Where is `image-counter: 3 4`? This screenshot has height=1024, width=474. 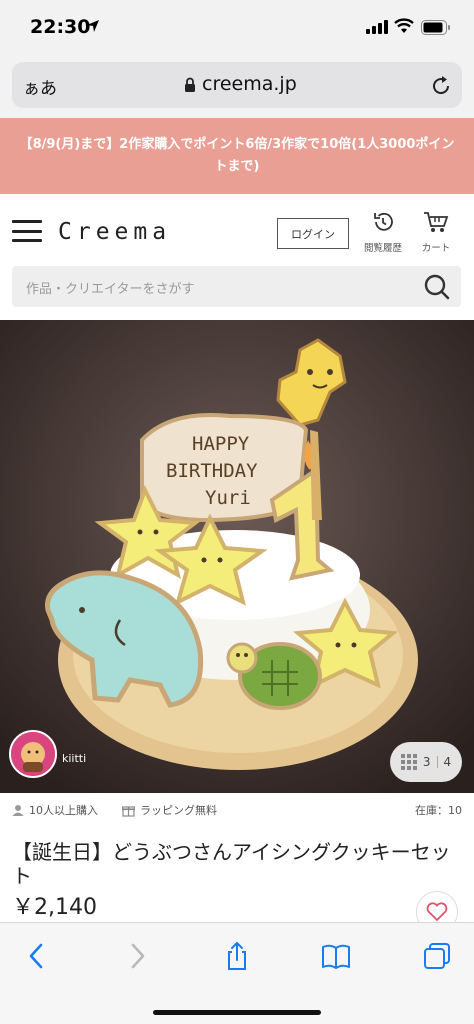 image-counter: 3 4 is located at coordinates (426, 762).